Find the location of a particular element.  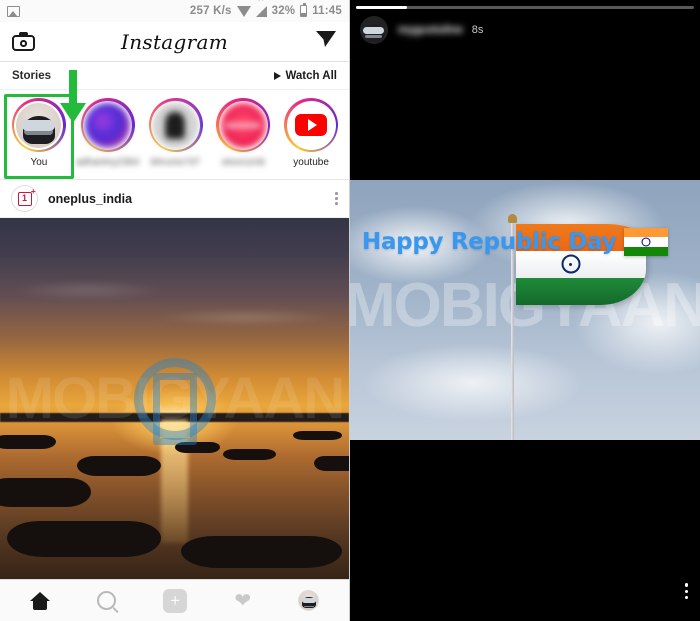

avatar: 1 is located at coordinates (24, 198).